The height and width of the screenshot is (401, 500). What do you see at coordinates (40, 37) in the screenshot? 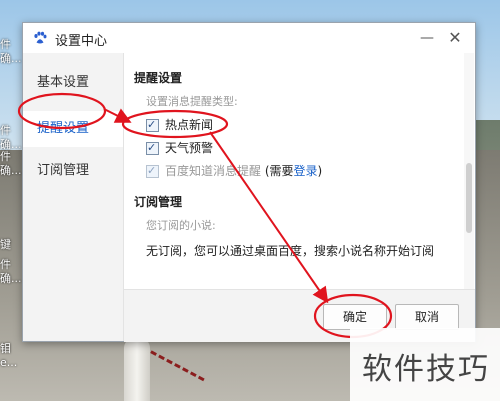
I see `baidu-paw-icon` at bounding box center [40, 37].